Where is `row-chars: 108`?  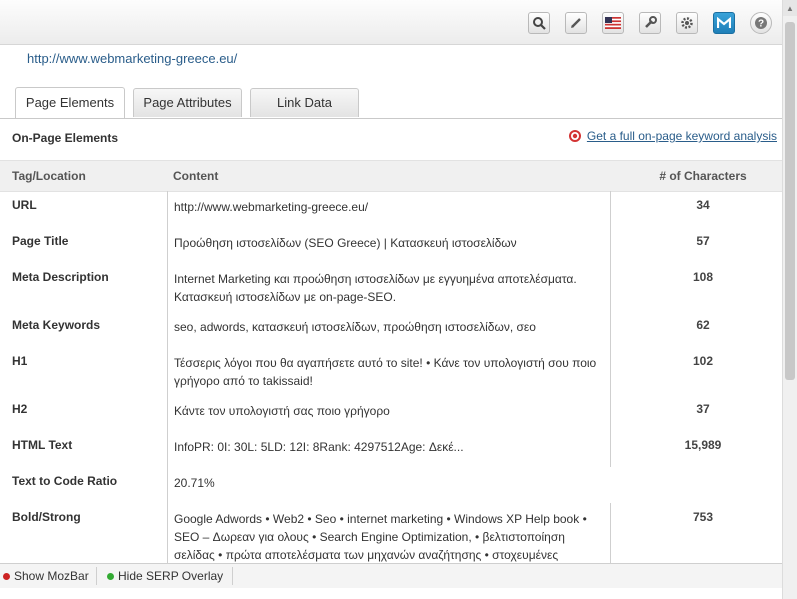
row-chars: 108 is located at coordinates (703, 277).